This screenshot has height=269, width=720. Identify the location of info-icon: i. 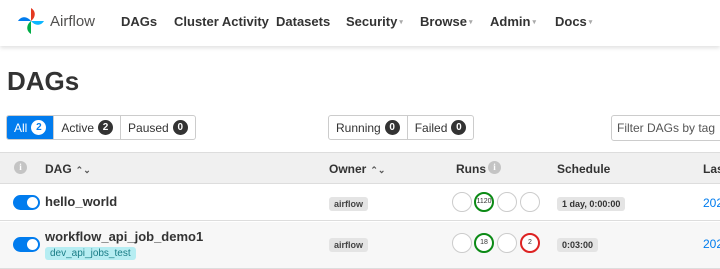
(20, 167).